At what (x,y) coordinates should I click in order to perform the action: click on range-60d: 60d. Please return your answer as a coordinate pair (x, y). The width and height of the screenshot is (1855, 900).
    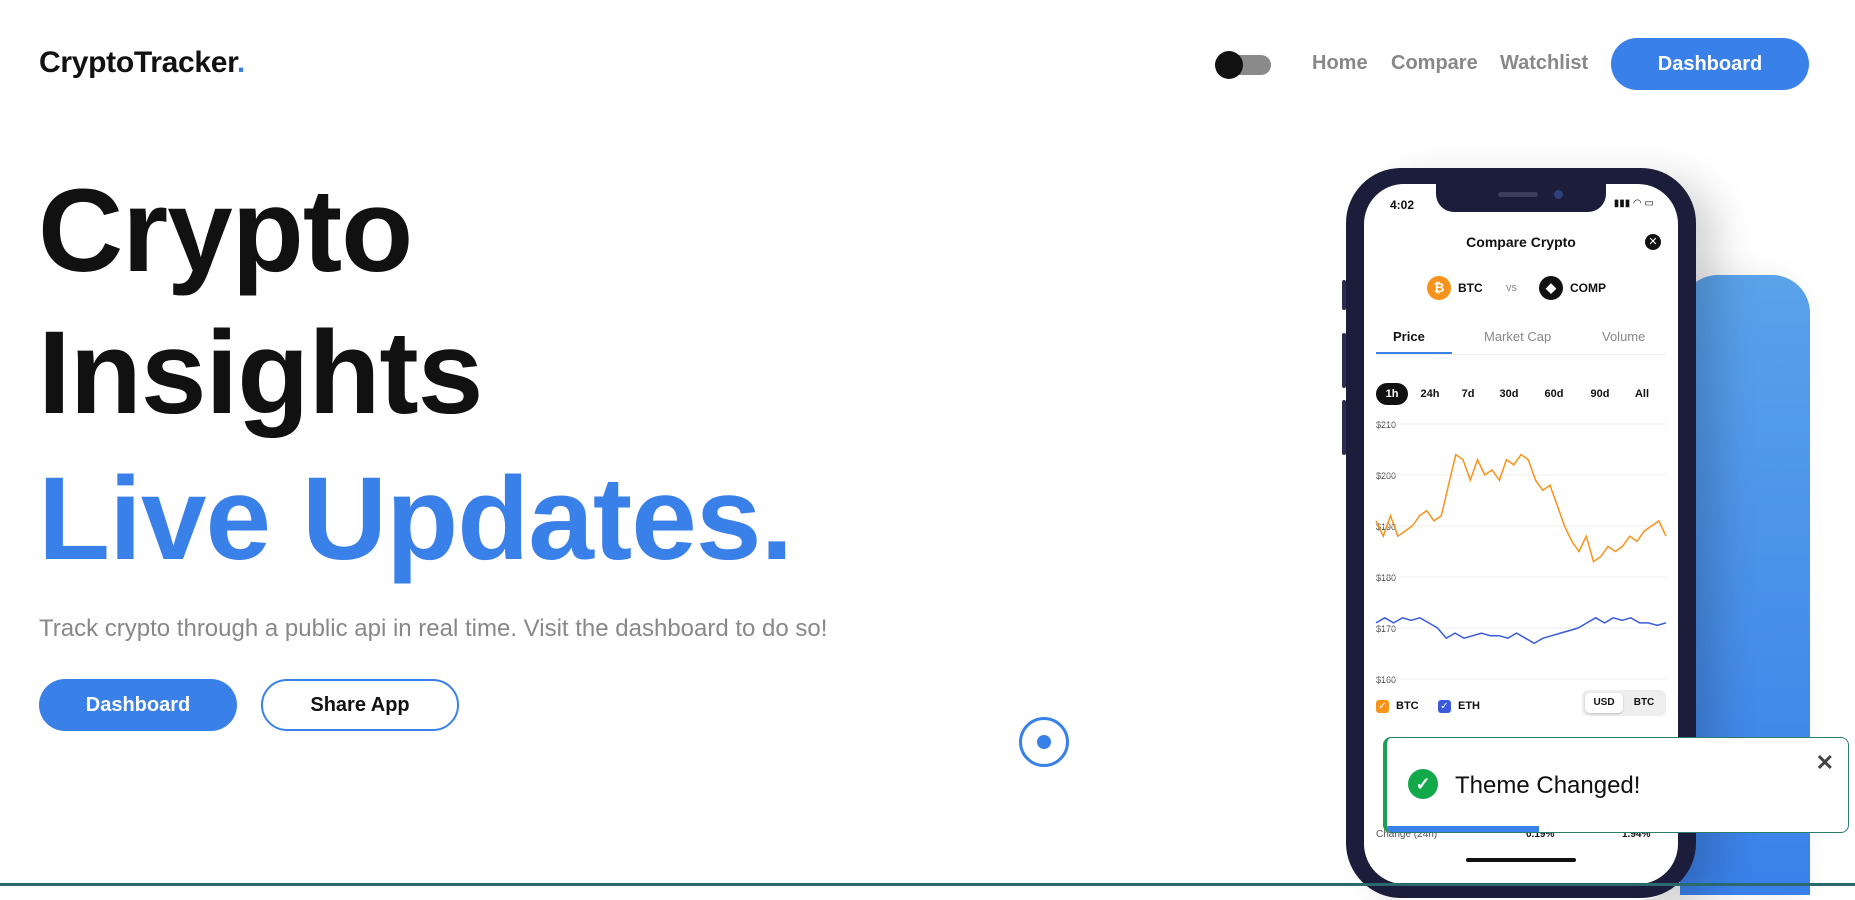
    Looking at the image, I should click on (1554, 394).